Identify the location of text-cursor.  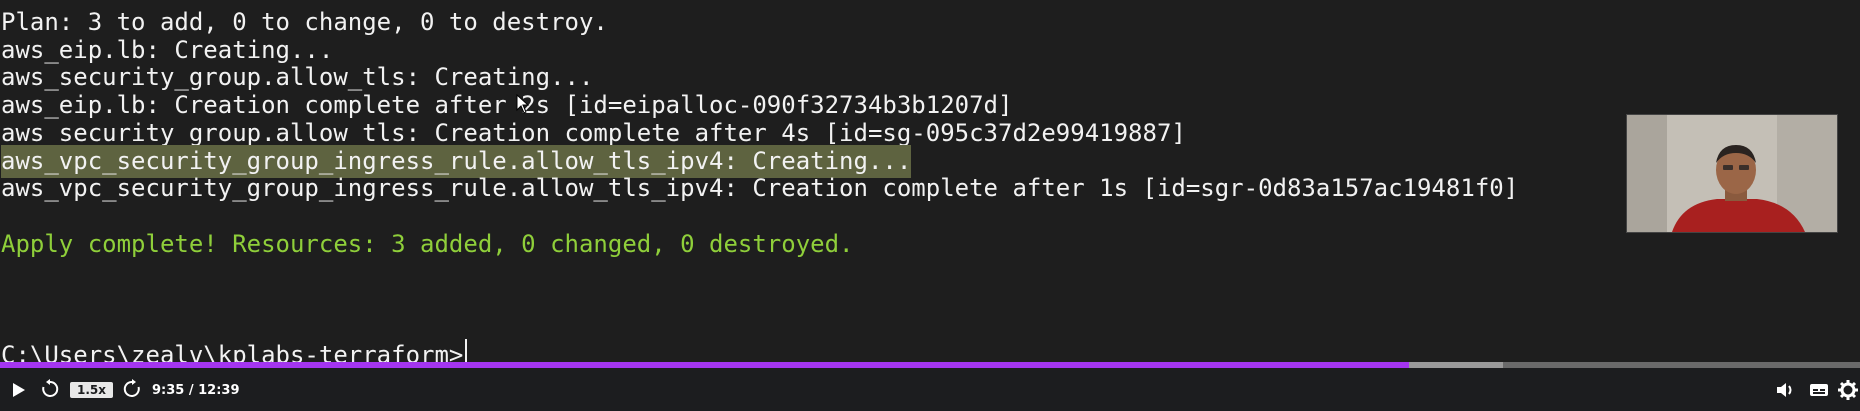
(466, 351).